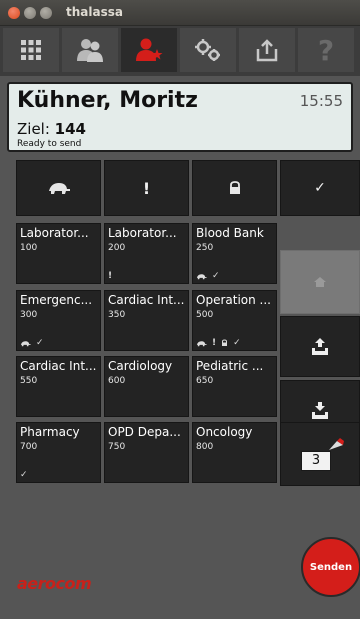  Describe the element at coordinates (205, 315) in the screenshot. I see `destination-code: 500` at that location.